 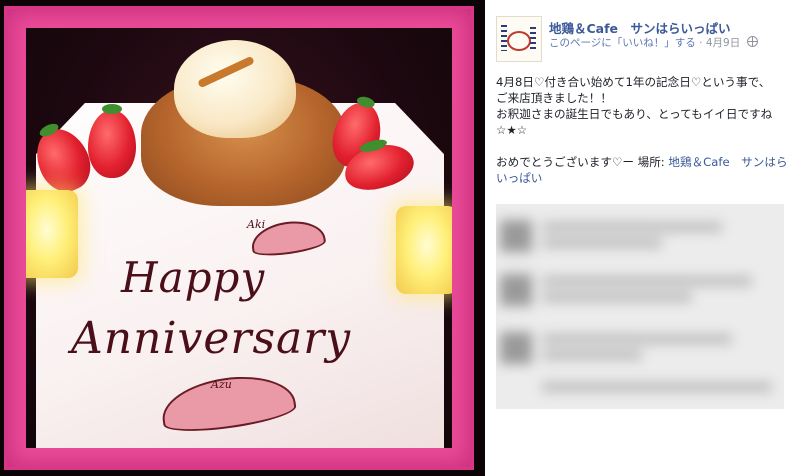 What do you see at coordinates (504, 38) in the screenshot?
I see `logo-mark-left` at bounding box center [504, 38].